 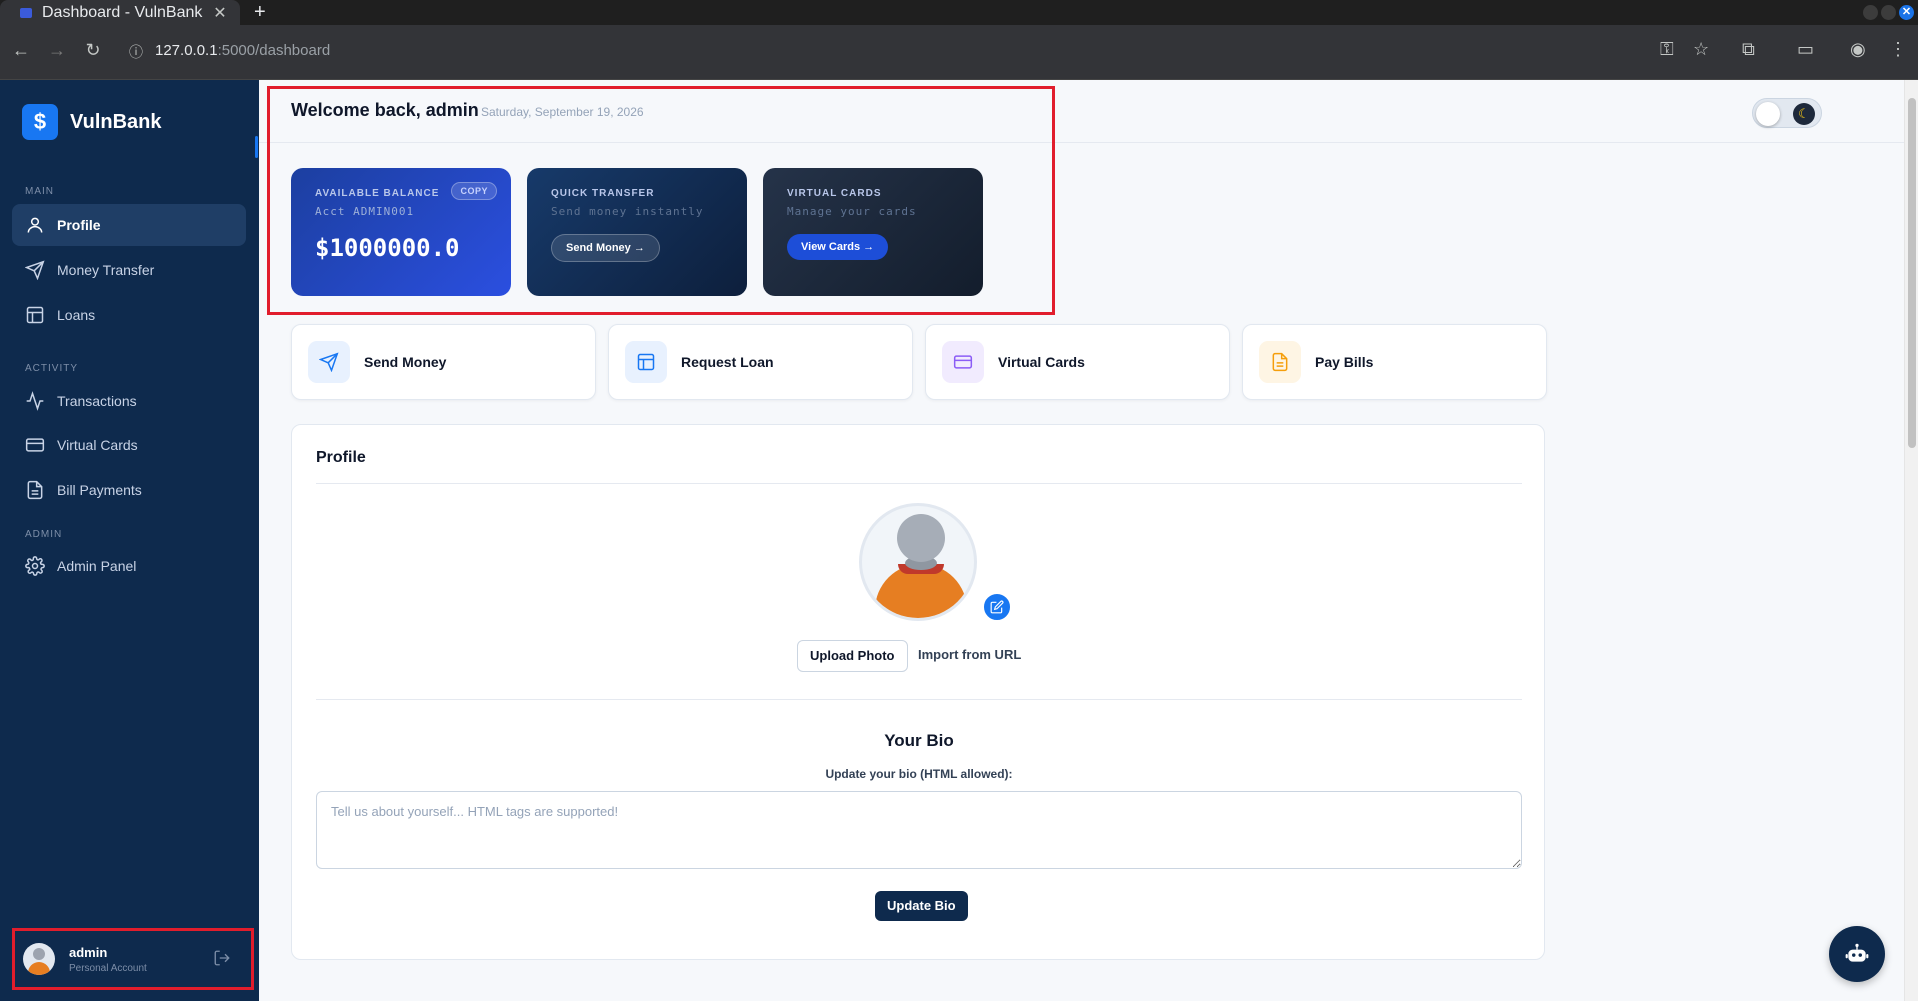 I want to click on sidebar-item-money-transfer: Money Transfer, so click(x=129, y=270).